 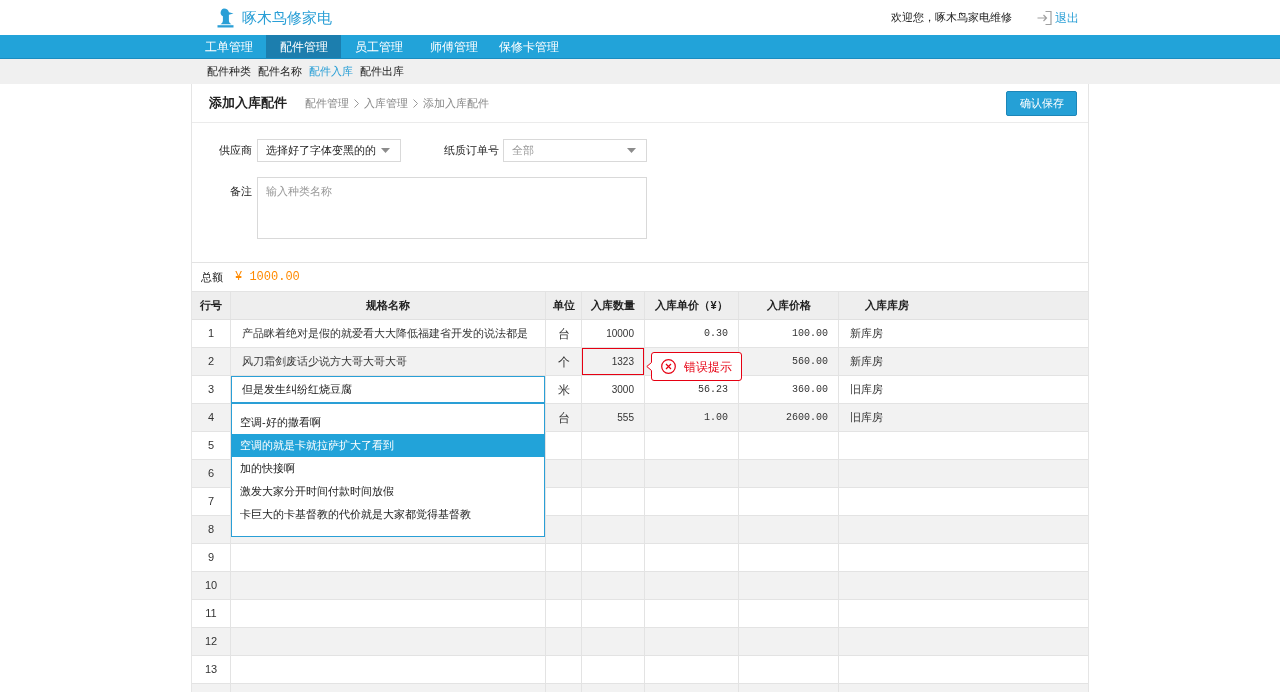 What do you see at coordinates (453, 46) in the screenshot?
I see `nav-tab: 师傅管理` at bounding box center [453, 46].